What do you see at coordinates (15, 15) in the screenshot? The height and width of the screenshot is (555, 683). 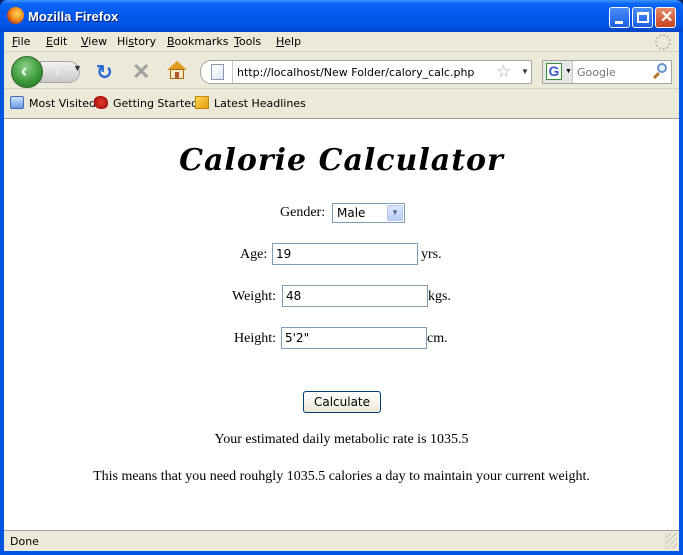 I see `firefox-logo-icon` at bounding box center [15, 15].